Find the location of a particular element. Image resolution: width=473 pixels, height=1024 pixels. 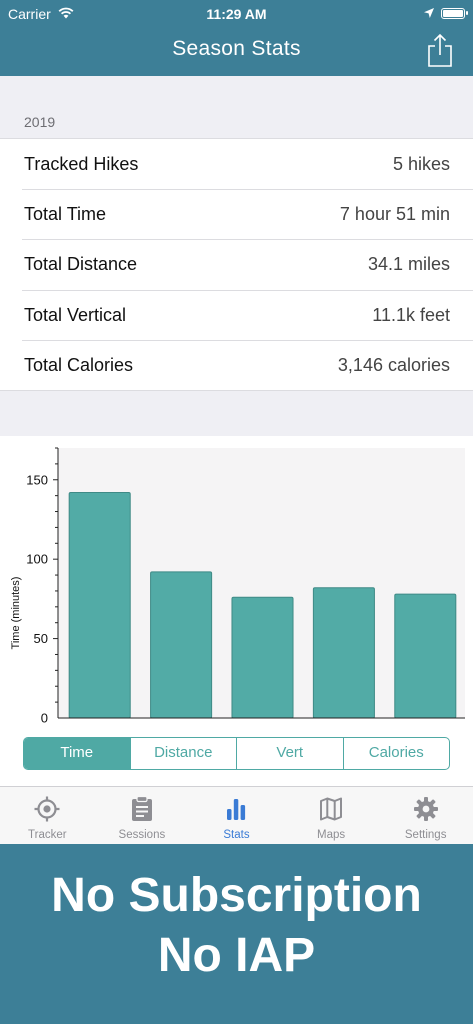

map-icon is located at coordinates (331, 809).